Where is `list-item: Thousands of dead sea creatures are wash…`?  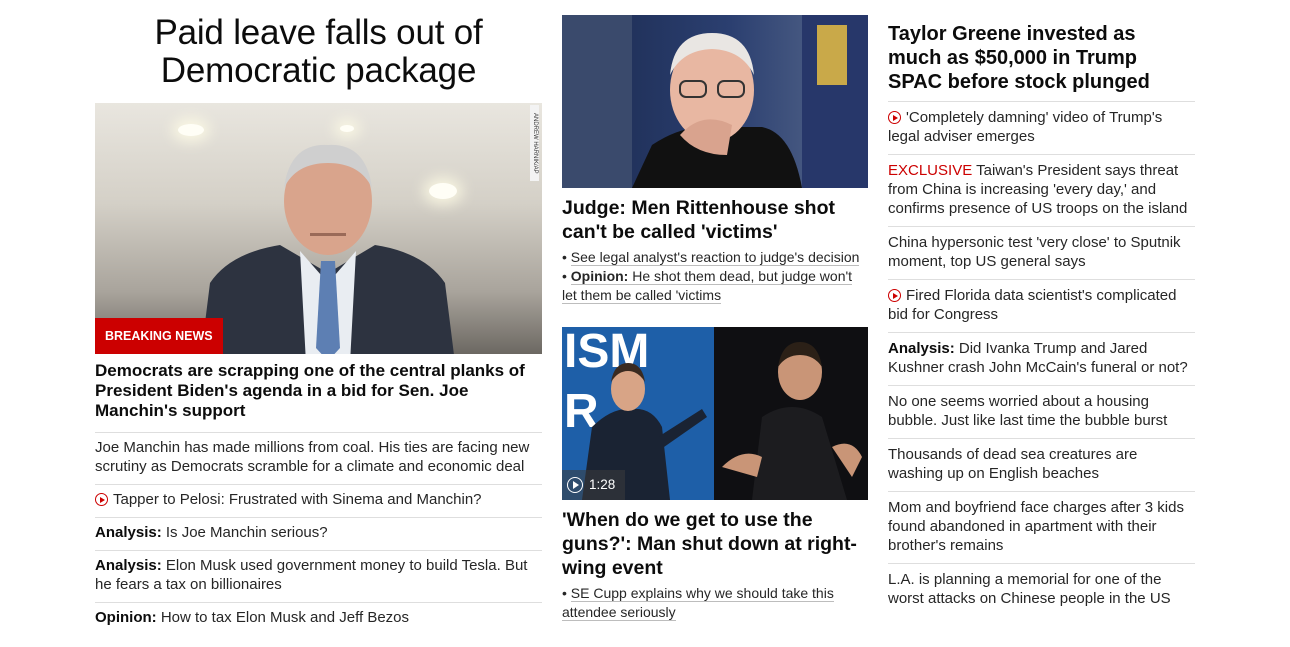 list-item: Thousands of dead sea creatures are wash… is located at coordinates (1041, 464).